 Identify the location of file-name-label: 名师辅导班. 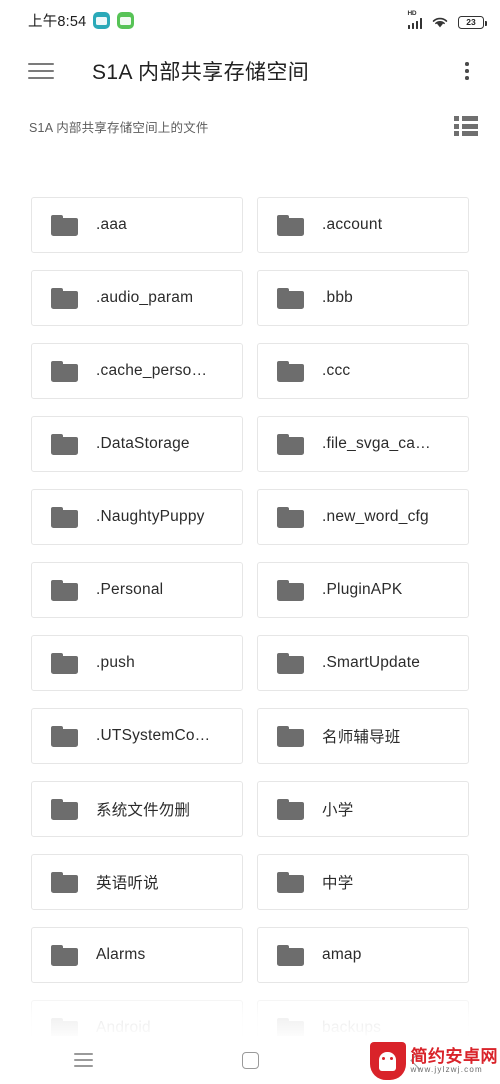
(361, 737).